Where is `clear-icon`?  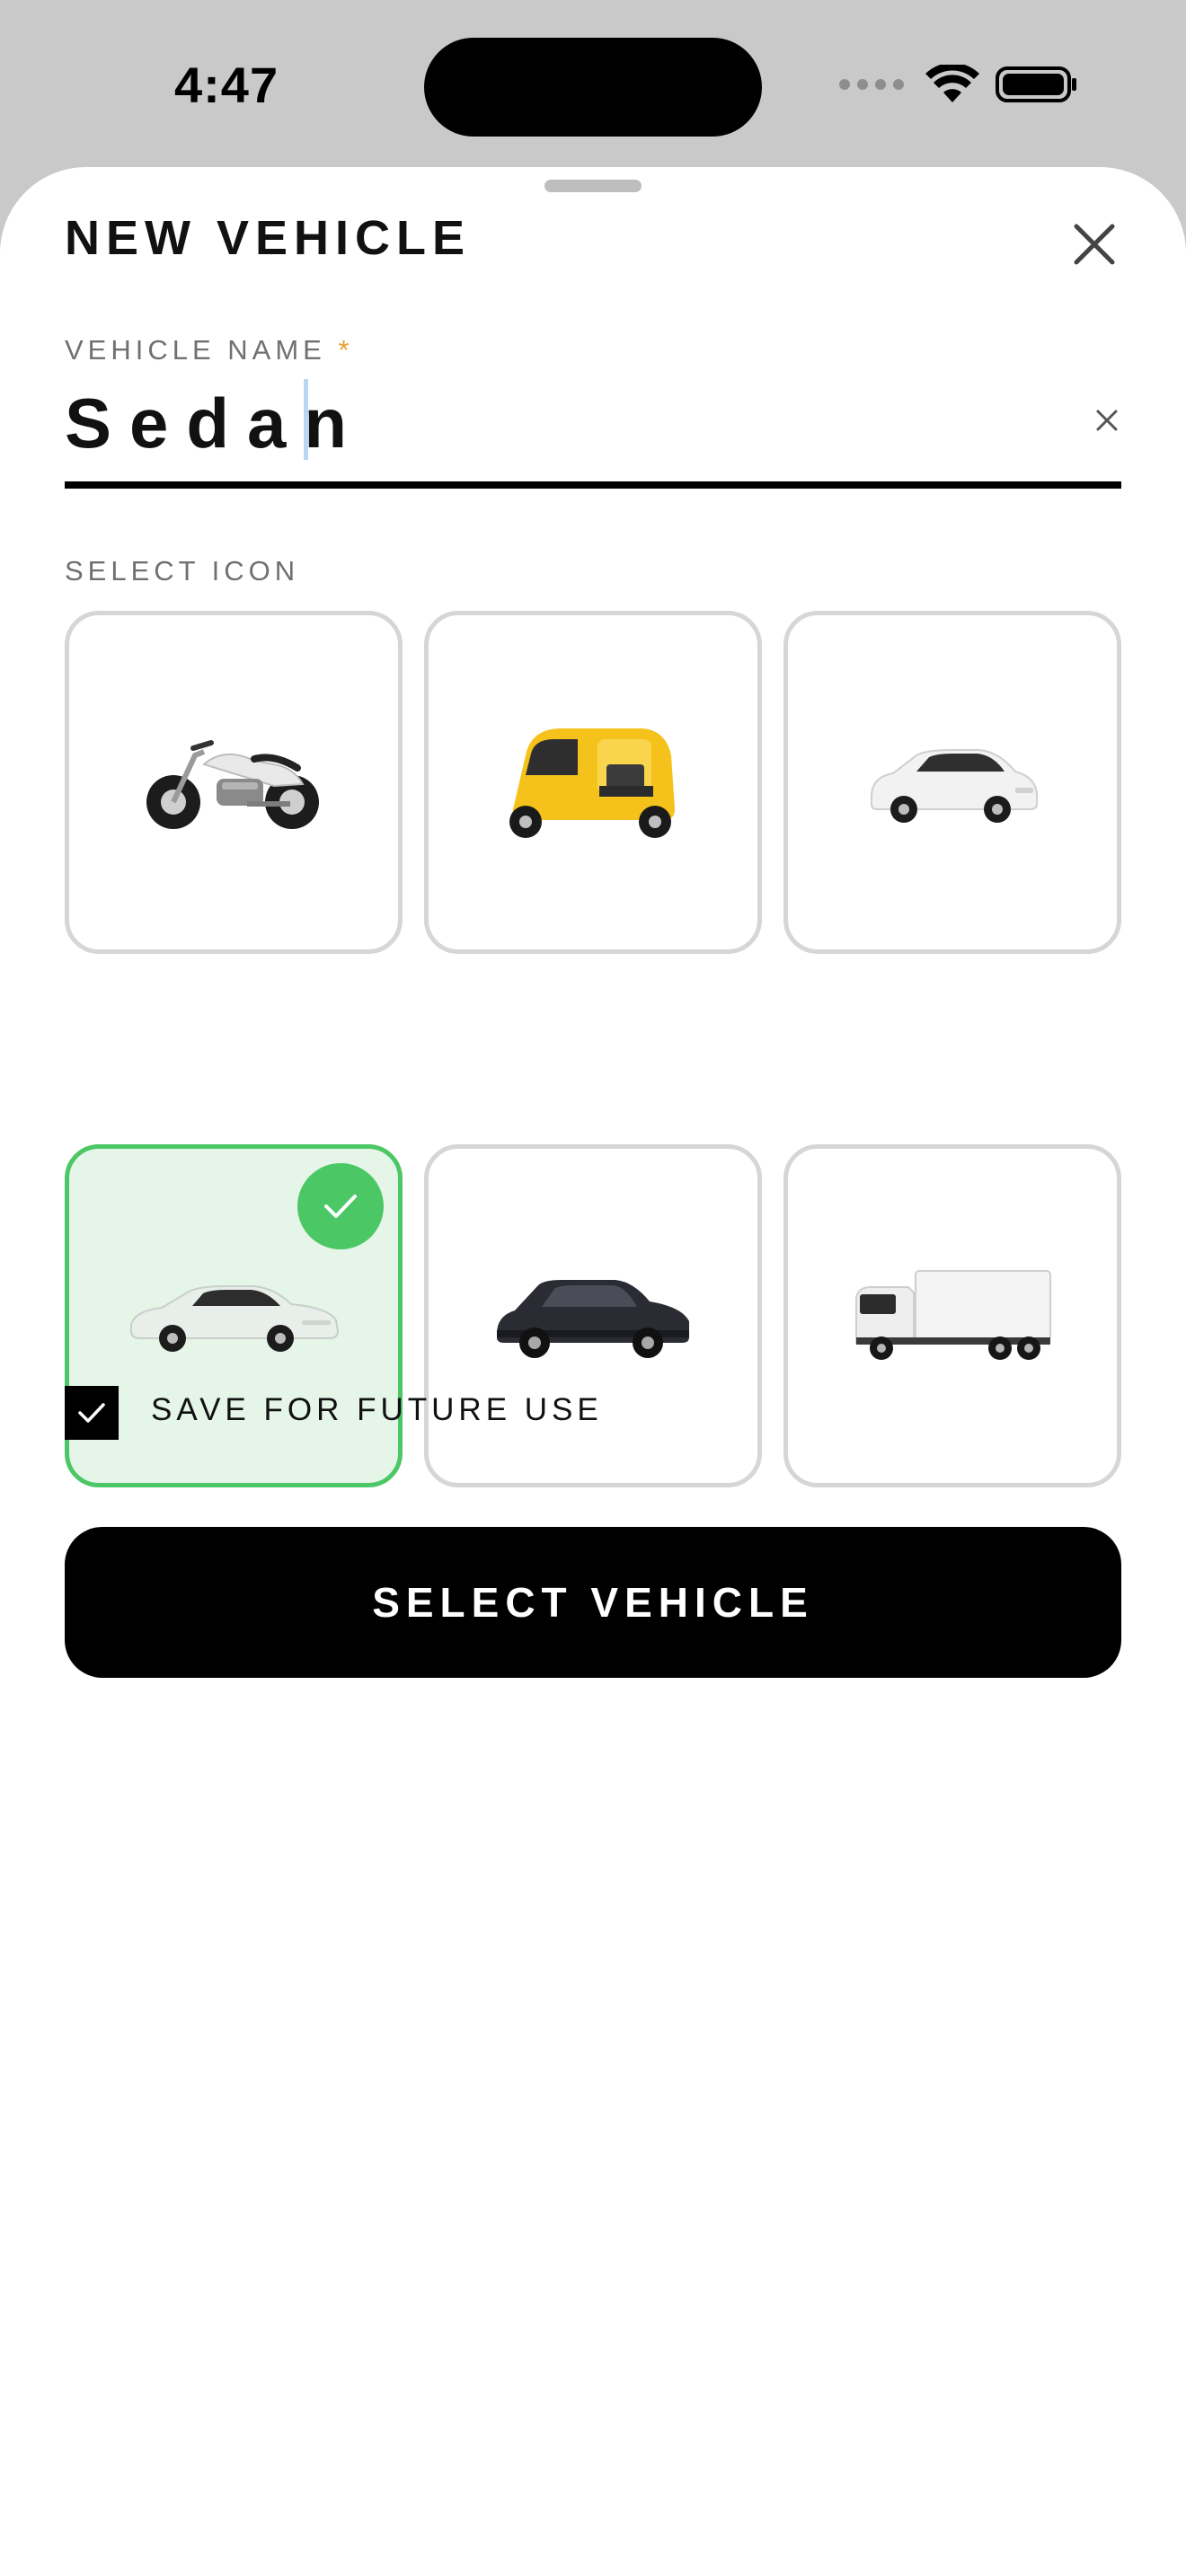 clear-icon is located at coordinates (1107, 420).